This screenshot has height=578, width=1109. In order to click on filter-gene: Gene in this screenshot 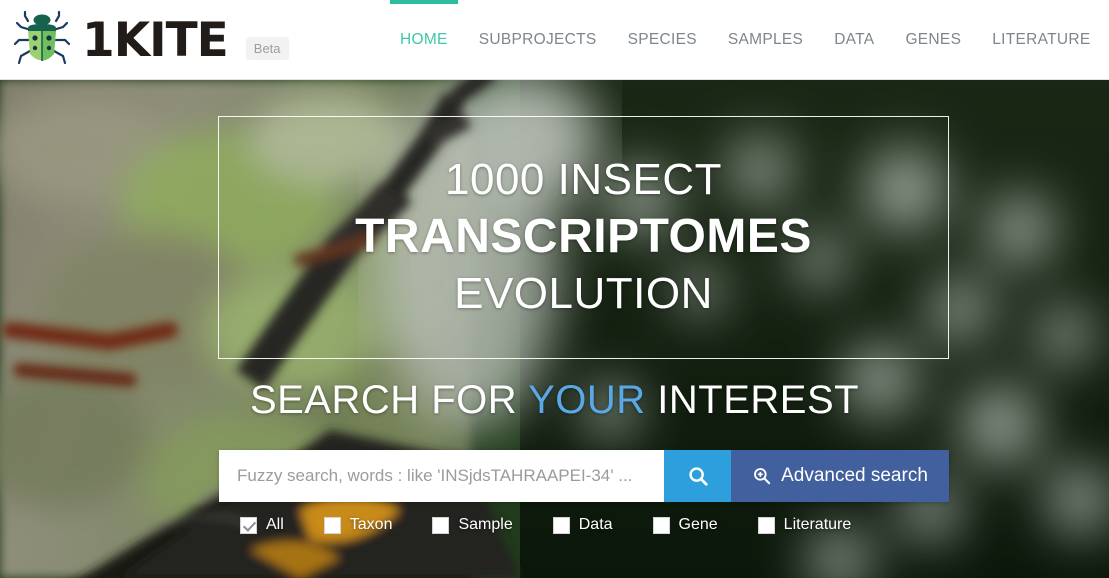, I will do `click(685, 525)`.